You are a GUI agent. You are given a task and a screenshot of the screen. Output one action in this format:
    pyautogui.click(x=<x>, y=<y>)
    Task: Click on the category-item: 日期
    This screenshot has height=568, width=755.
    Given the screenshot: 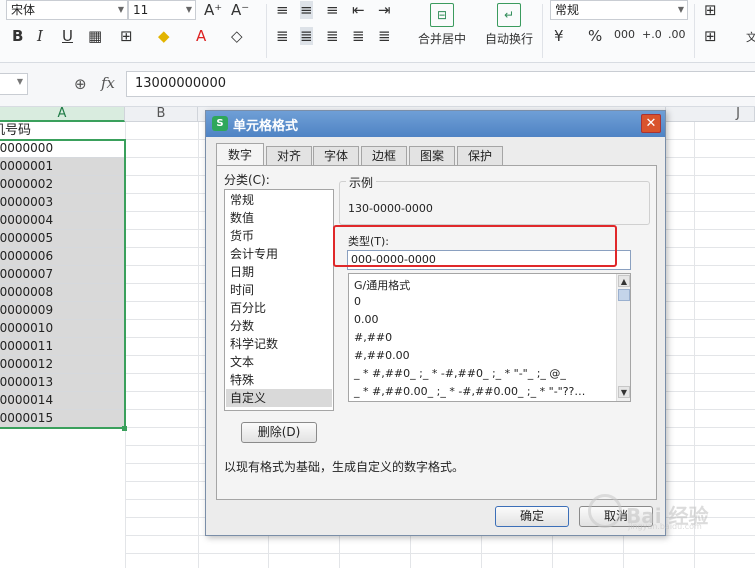 What is the action you would take?
    pyautogui.click(x=279, y=272)
    